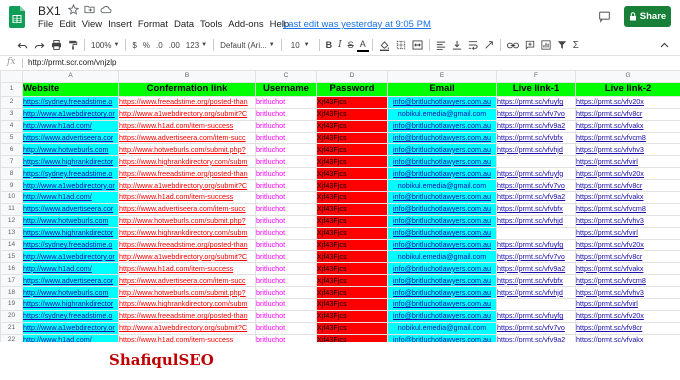 This screenshot has width=680, height=380. What do you see at coordinates (357, 24) in the screenshot?
I see `last-edit-link: Last edit was yesterday at 9:05 PM` at bounding box center [357, 24].